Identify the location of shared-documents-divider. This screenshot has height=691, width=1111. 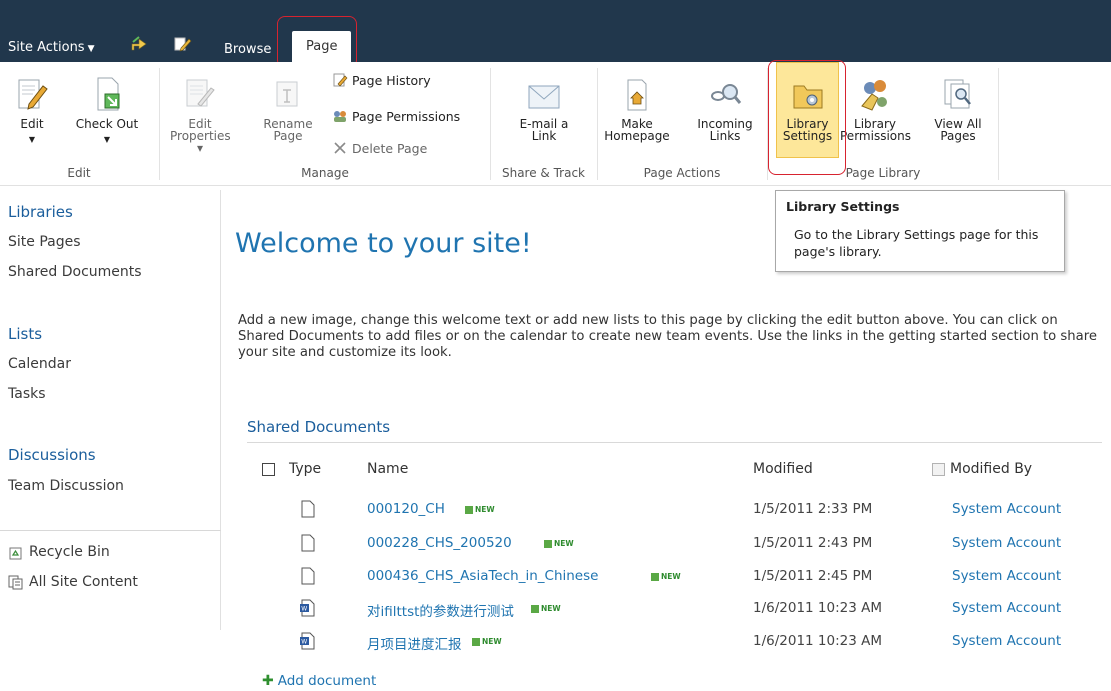
(674, 442).